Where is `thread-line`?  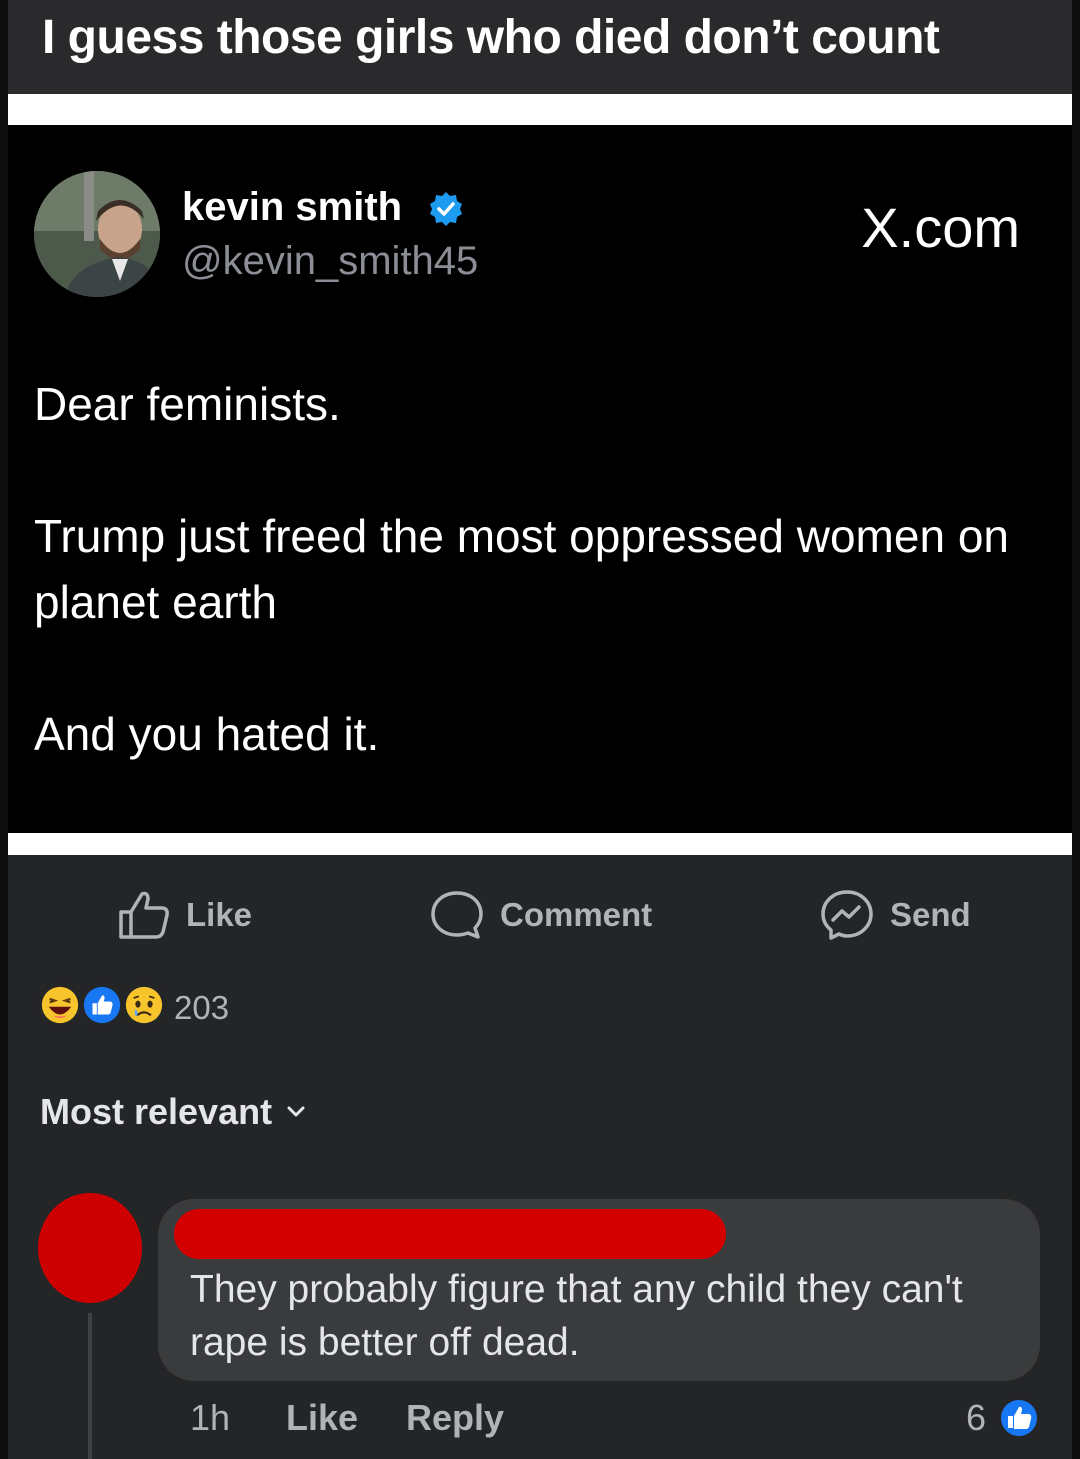 thread-line is located at coordinates (90, 1386).